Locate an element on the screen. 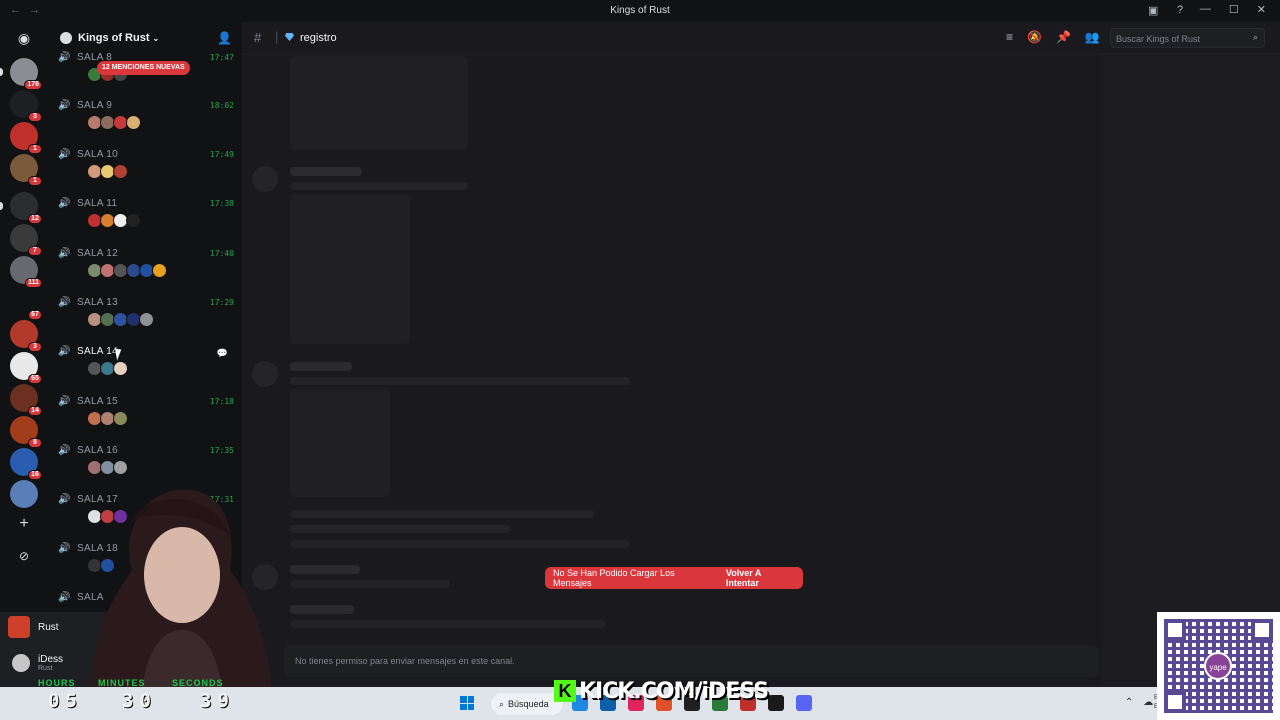  server-name: Kings of Rust is located at coordinates (114, 38).